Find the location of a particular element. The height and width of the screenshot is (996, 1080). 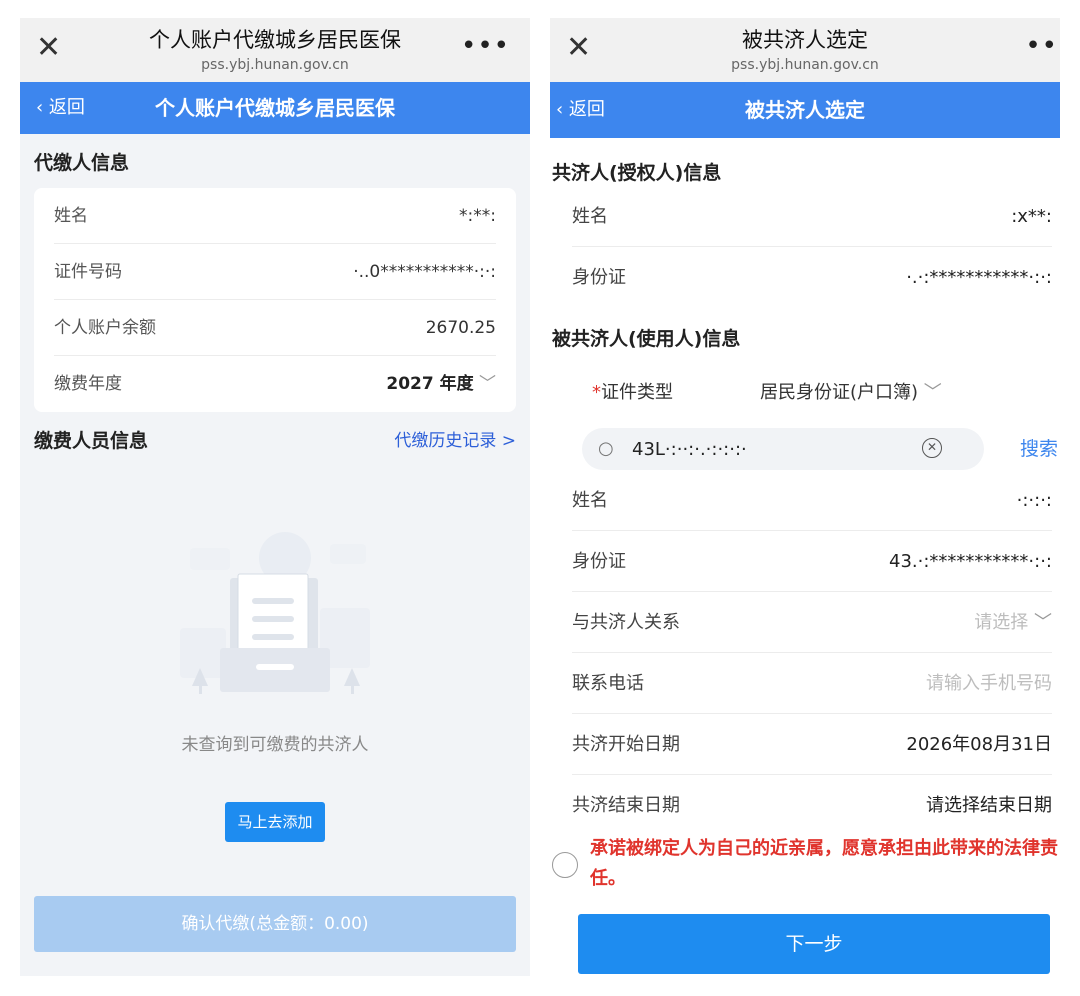

more-options-icon: ••• is located at coordinates (485, 46).